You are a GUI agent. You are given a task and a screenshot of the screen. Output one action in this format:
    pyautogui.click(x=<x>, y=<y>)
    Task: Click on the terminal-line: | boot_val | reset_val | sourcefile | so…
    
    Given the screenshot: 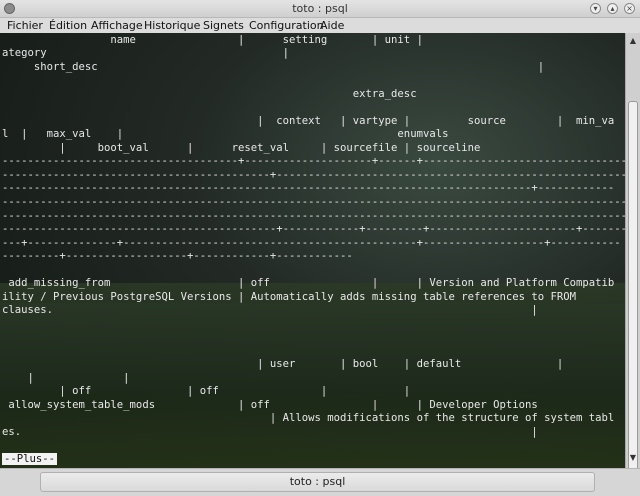 What is the action you would take?
    pyautogui.click(x=241, y=148)
    